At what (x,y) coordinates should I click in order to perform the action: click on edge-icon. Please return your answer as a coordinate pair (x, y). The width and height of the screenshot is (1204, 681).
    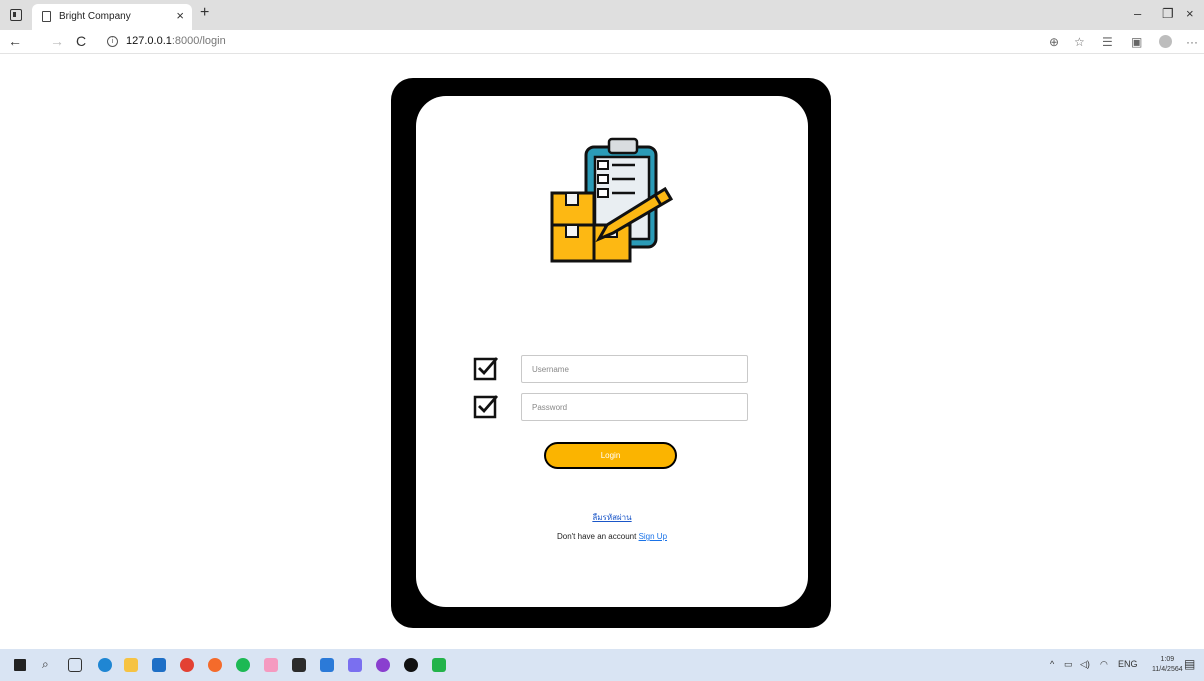
    Looking at the image, I should click on (105, 665).